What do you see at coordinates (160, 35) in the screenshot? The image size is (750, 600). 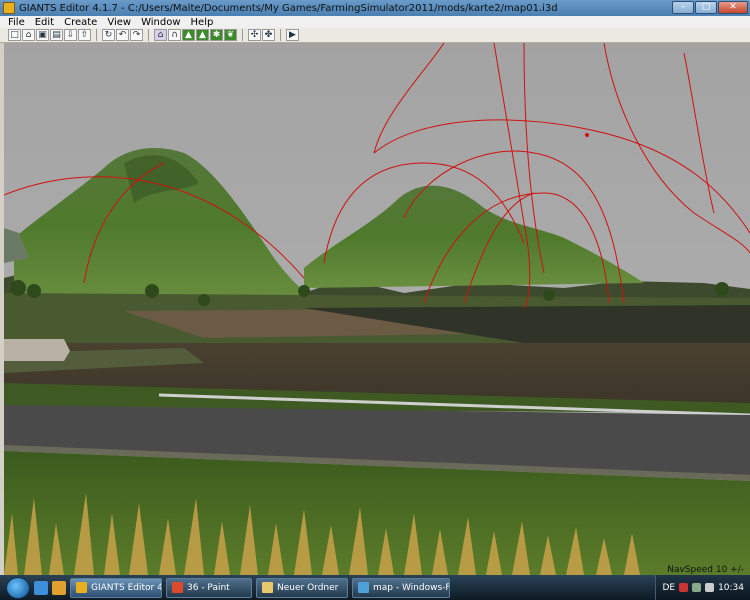 I see `select-mode-icon: ⌂` at bounding box center [160, 35].